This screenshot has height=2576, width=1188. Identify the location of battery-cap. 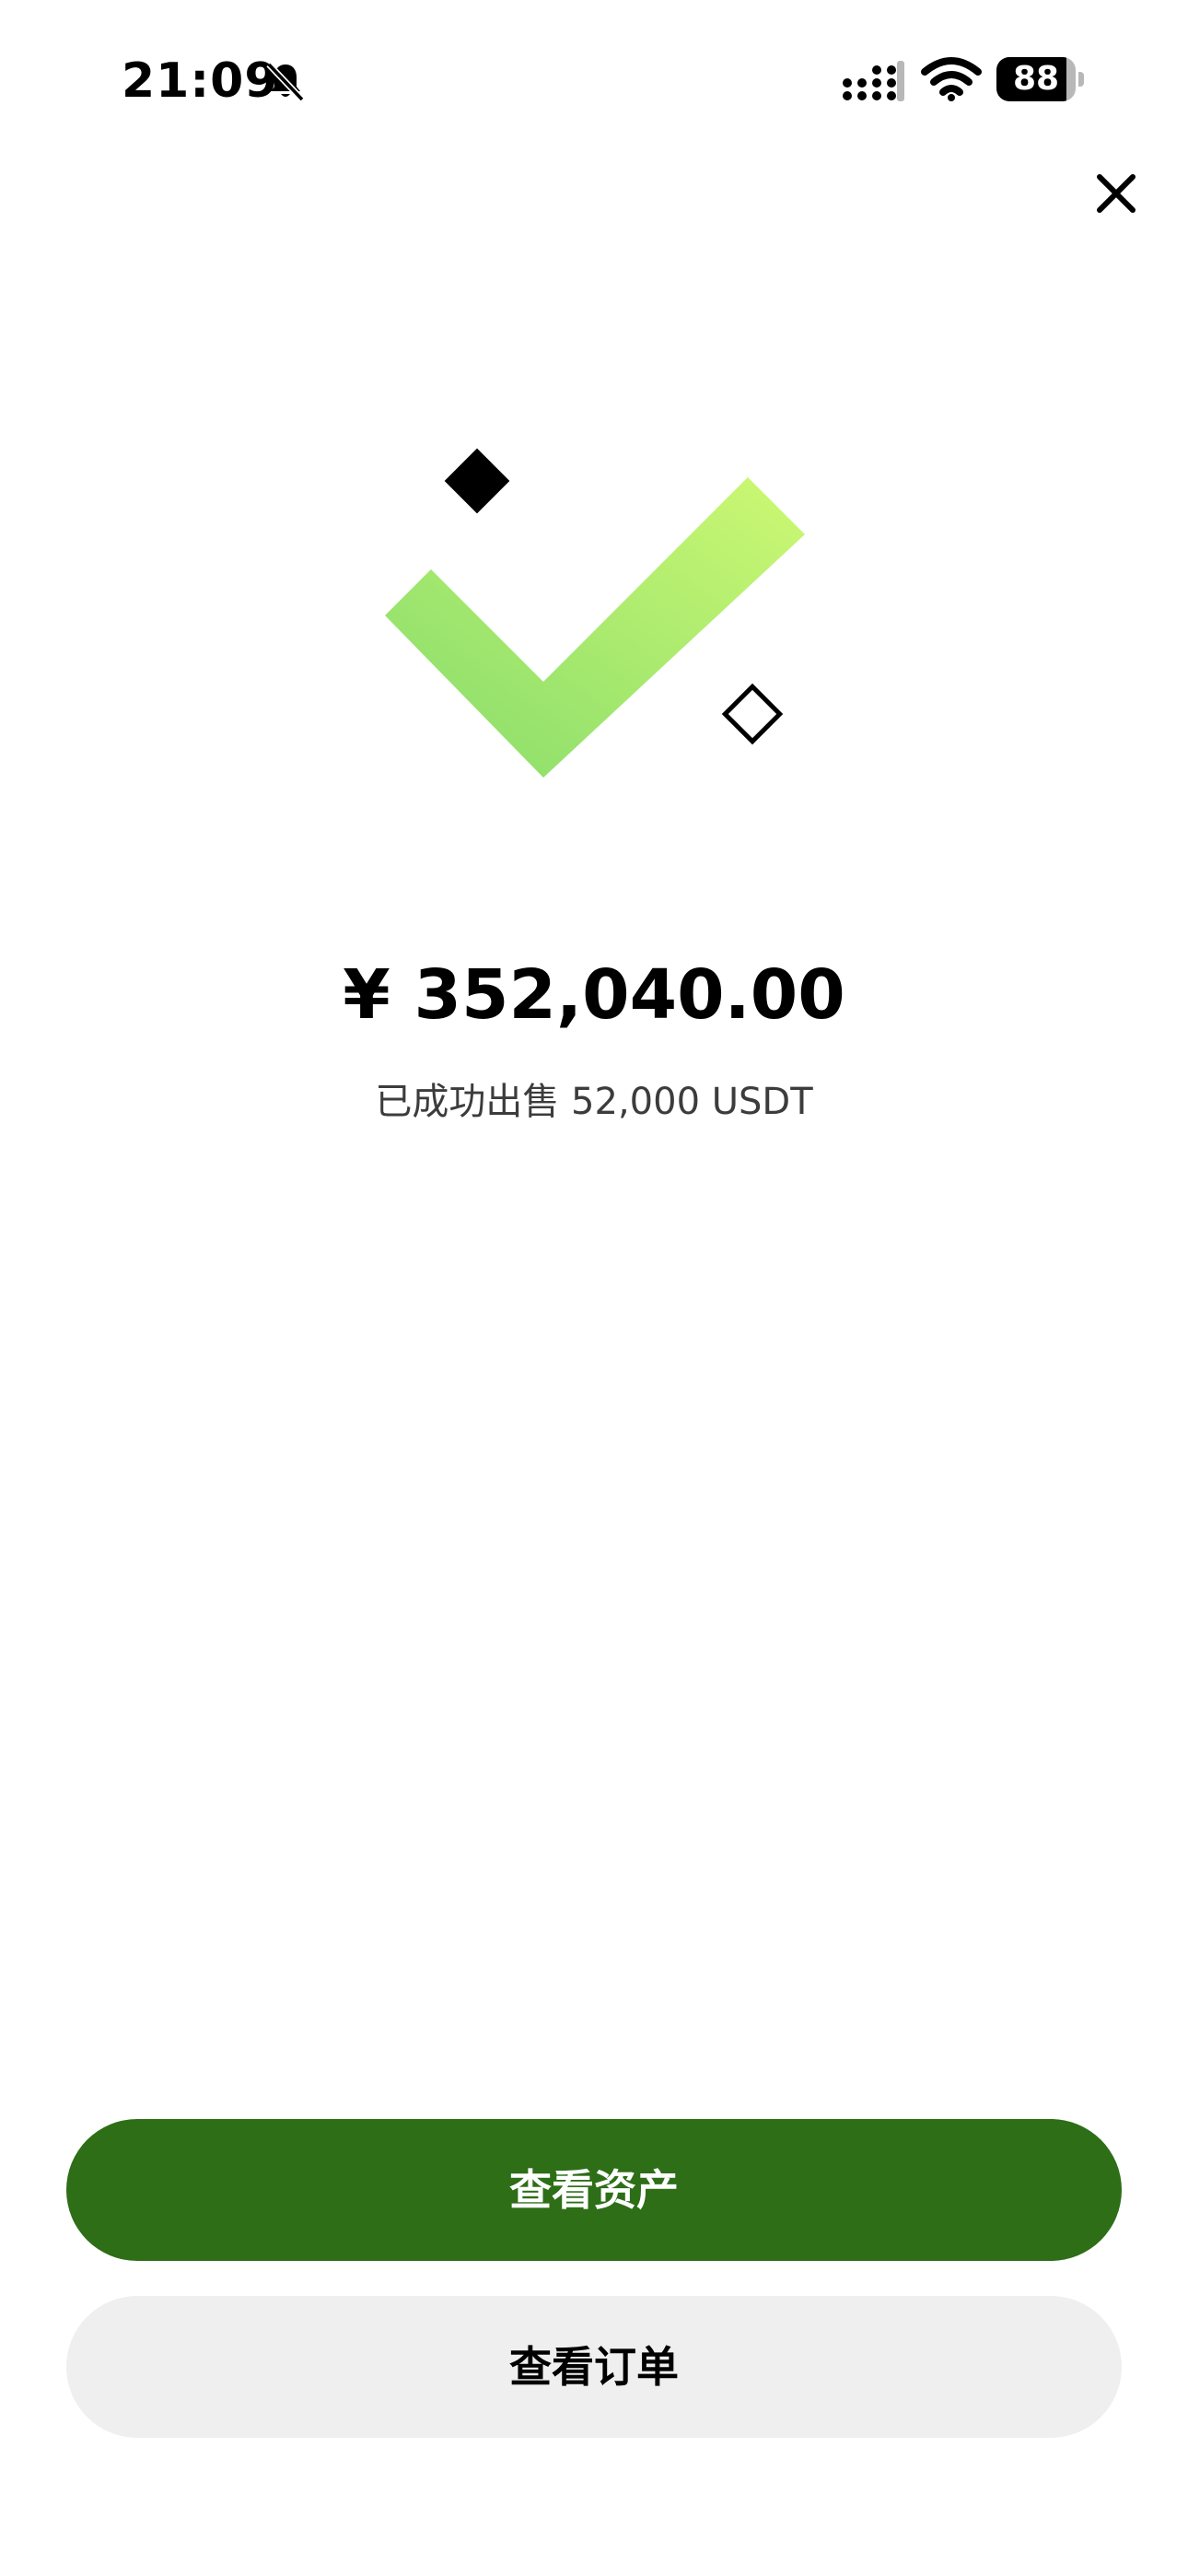
(1081, 79).